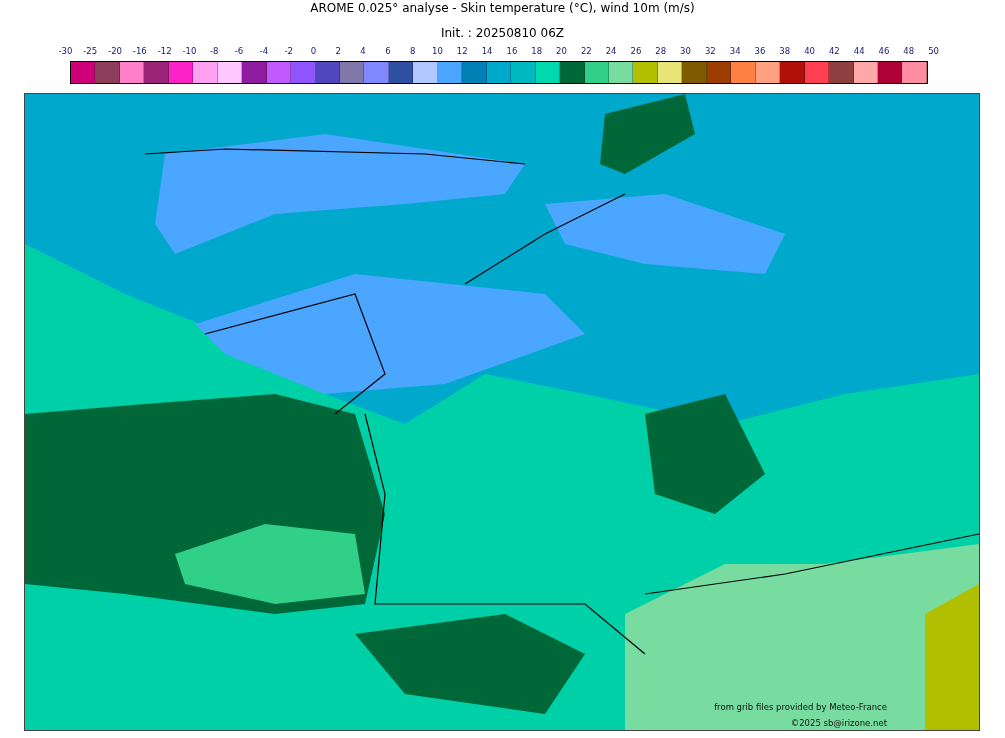  I want to click on scale-label: 4, so click(363, 52).